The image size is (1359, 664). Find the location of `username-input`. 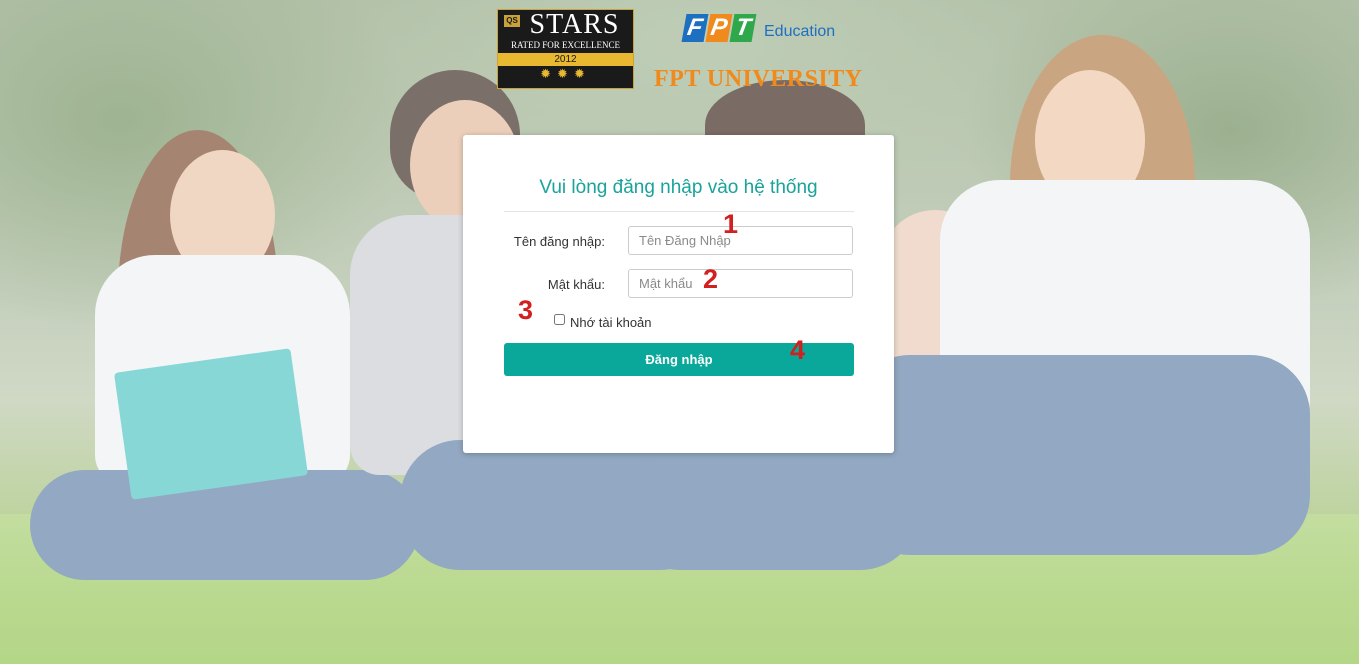

username-input is located at coordinates (740, 240).